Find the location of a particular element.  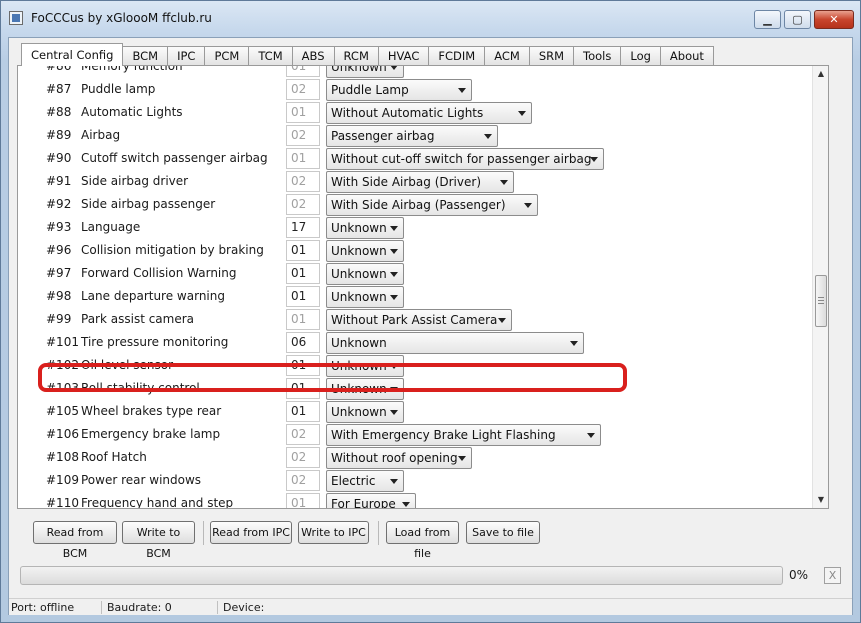

row-label: Frequency hand and step is located at coordinates (157, 502).